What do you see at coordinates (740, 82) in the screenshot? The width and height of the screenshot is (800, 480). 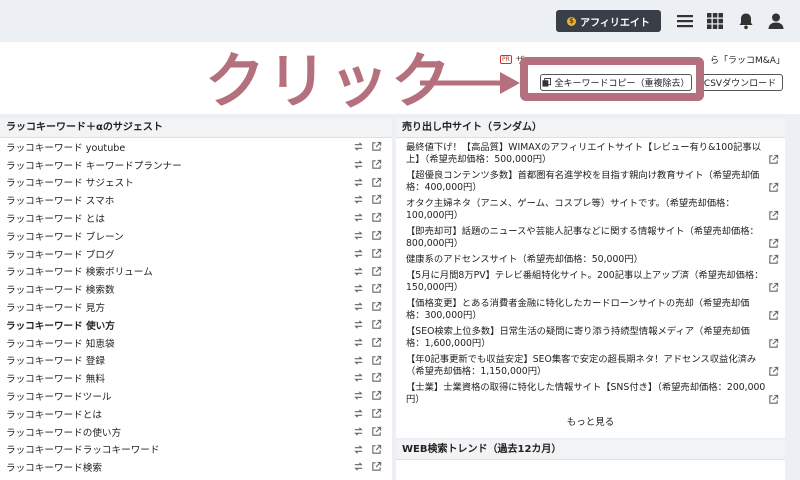 I see `csv-download-button: CSVダウンロード` at bounding box center [740, 82].